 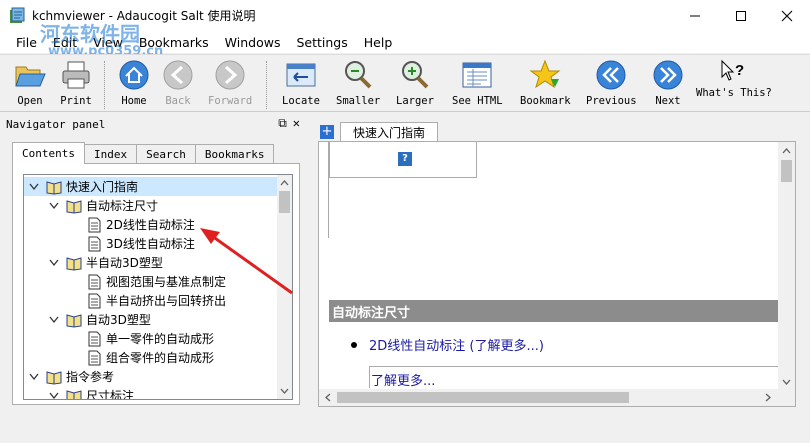 I want to click on home-button: Home, so click(x=134, y=85).